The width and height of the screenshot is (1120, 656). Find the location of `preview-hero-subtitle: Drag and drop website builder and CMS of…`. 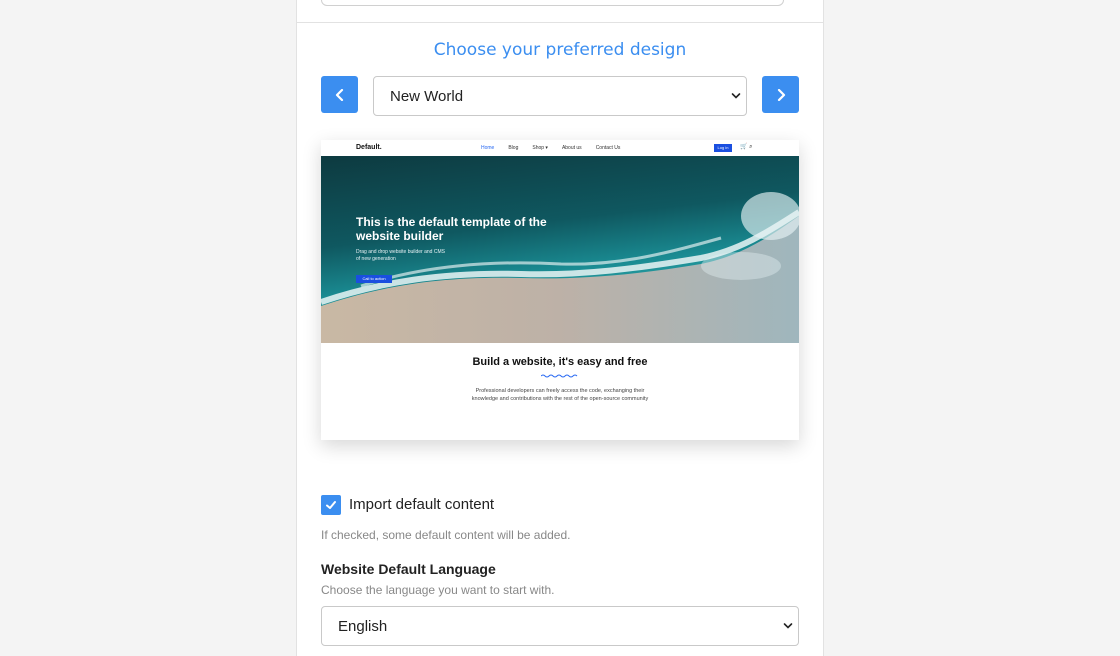

preview-hero-subtitle: Drag and drop website builder and CMS of… is located at coordinates (400, 255).